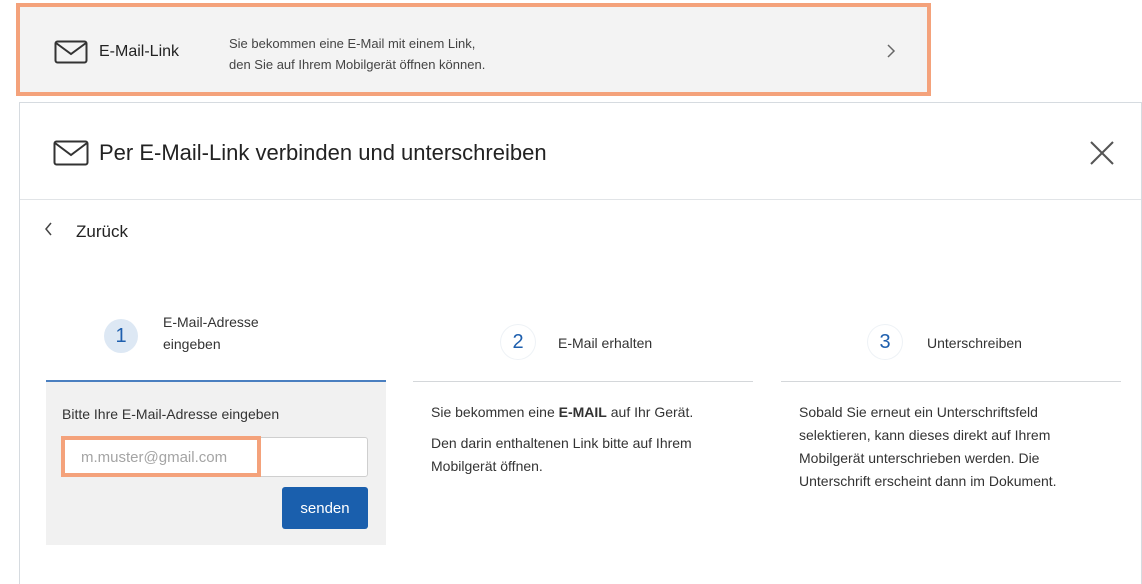 The image size is (1142, 584). What do you see at coordinates (891, 53) in the screenshot?
I see `chevron-right-icon` at bounding box center [891, 53].